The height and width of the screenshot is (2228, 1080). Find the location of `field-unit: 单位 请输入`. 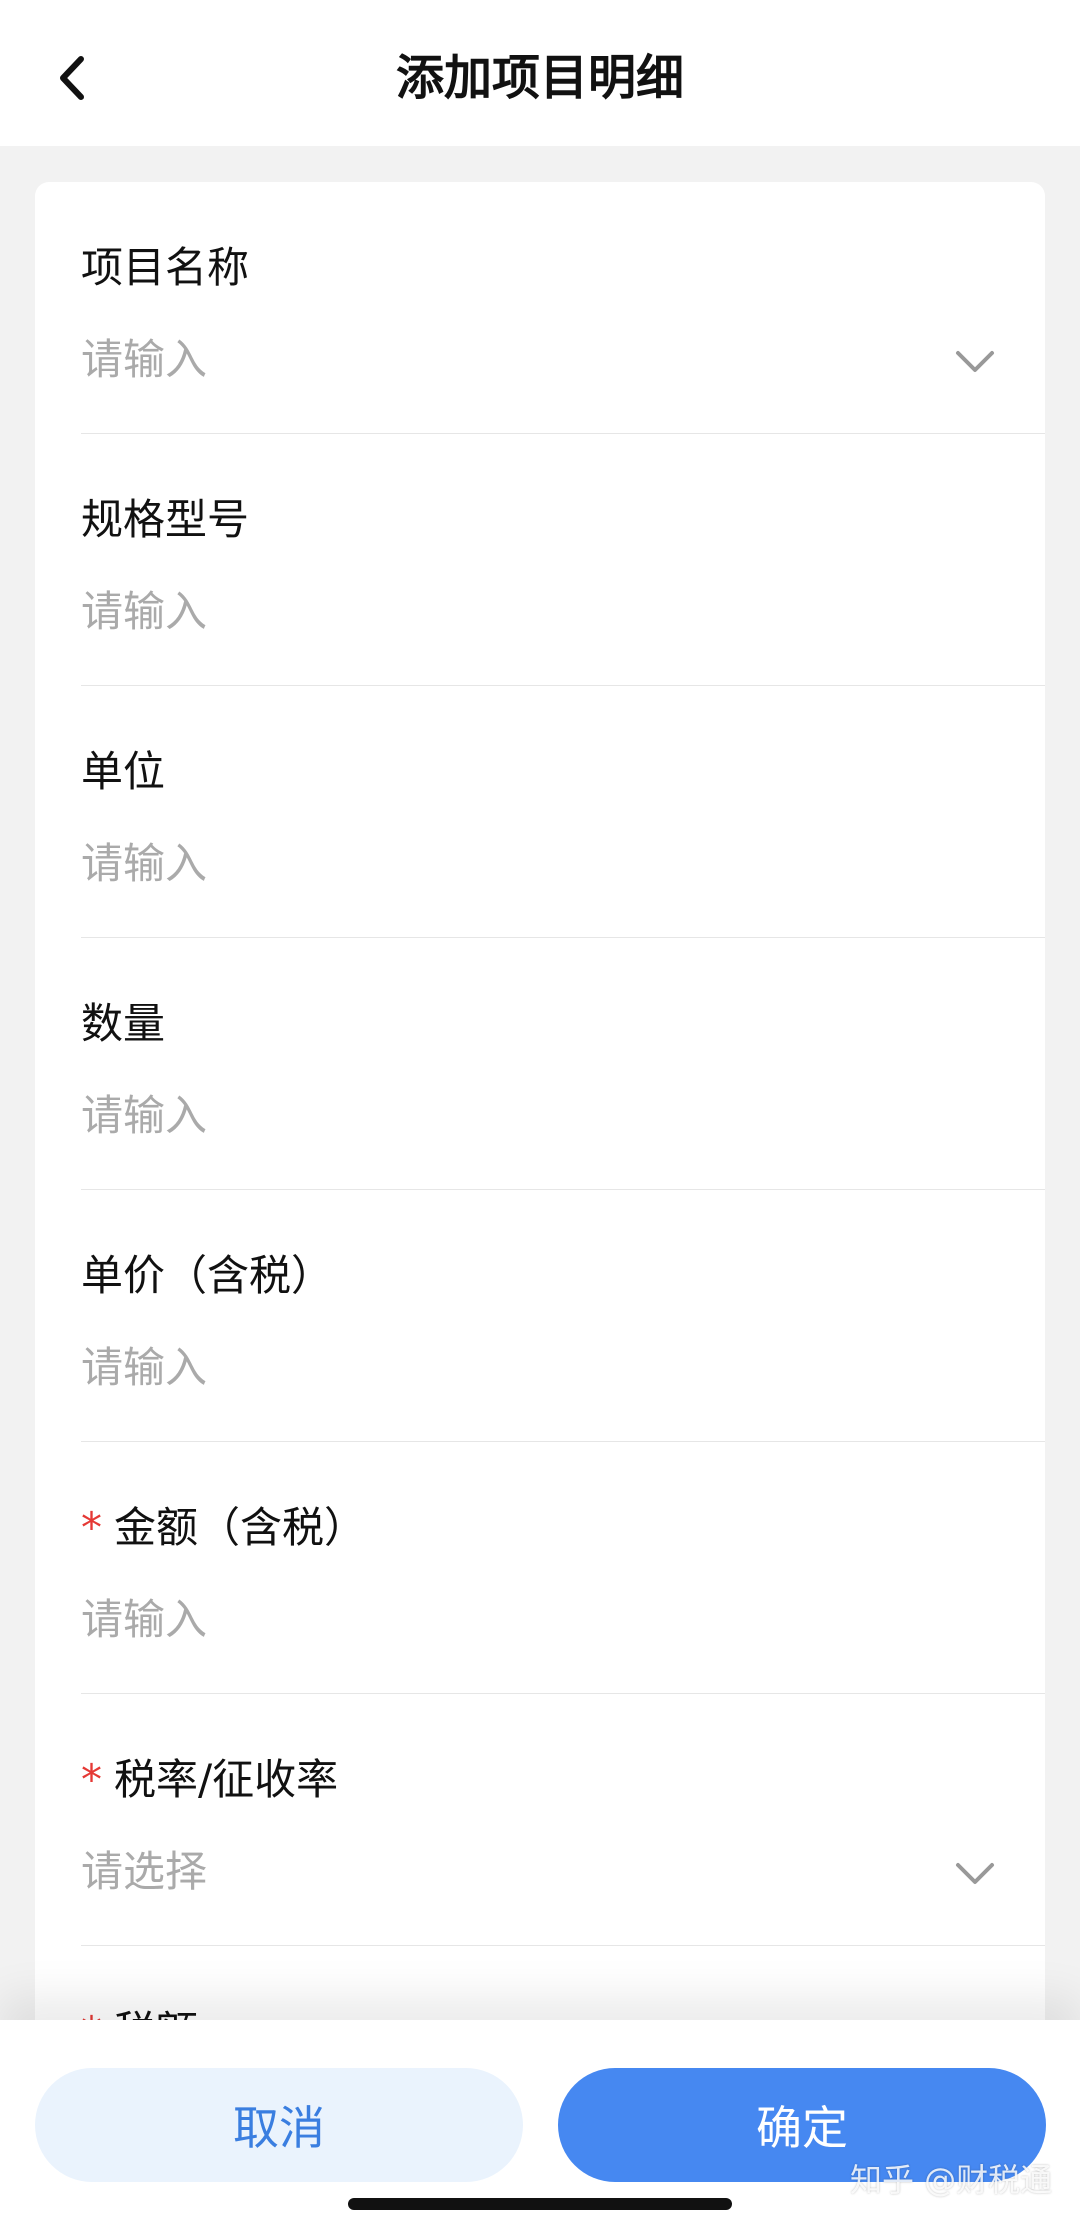

field-unit: 单位 请输入 is located at coordinates (540, 812).